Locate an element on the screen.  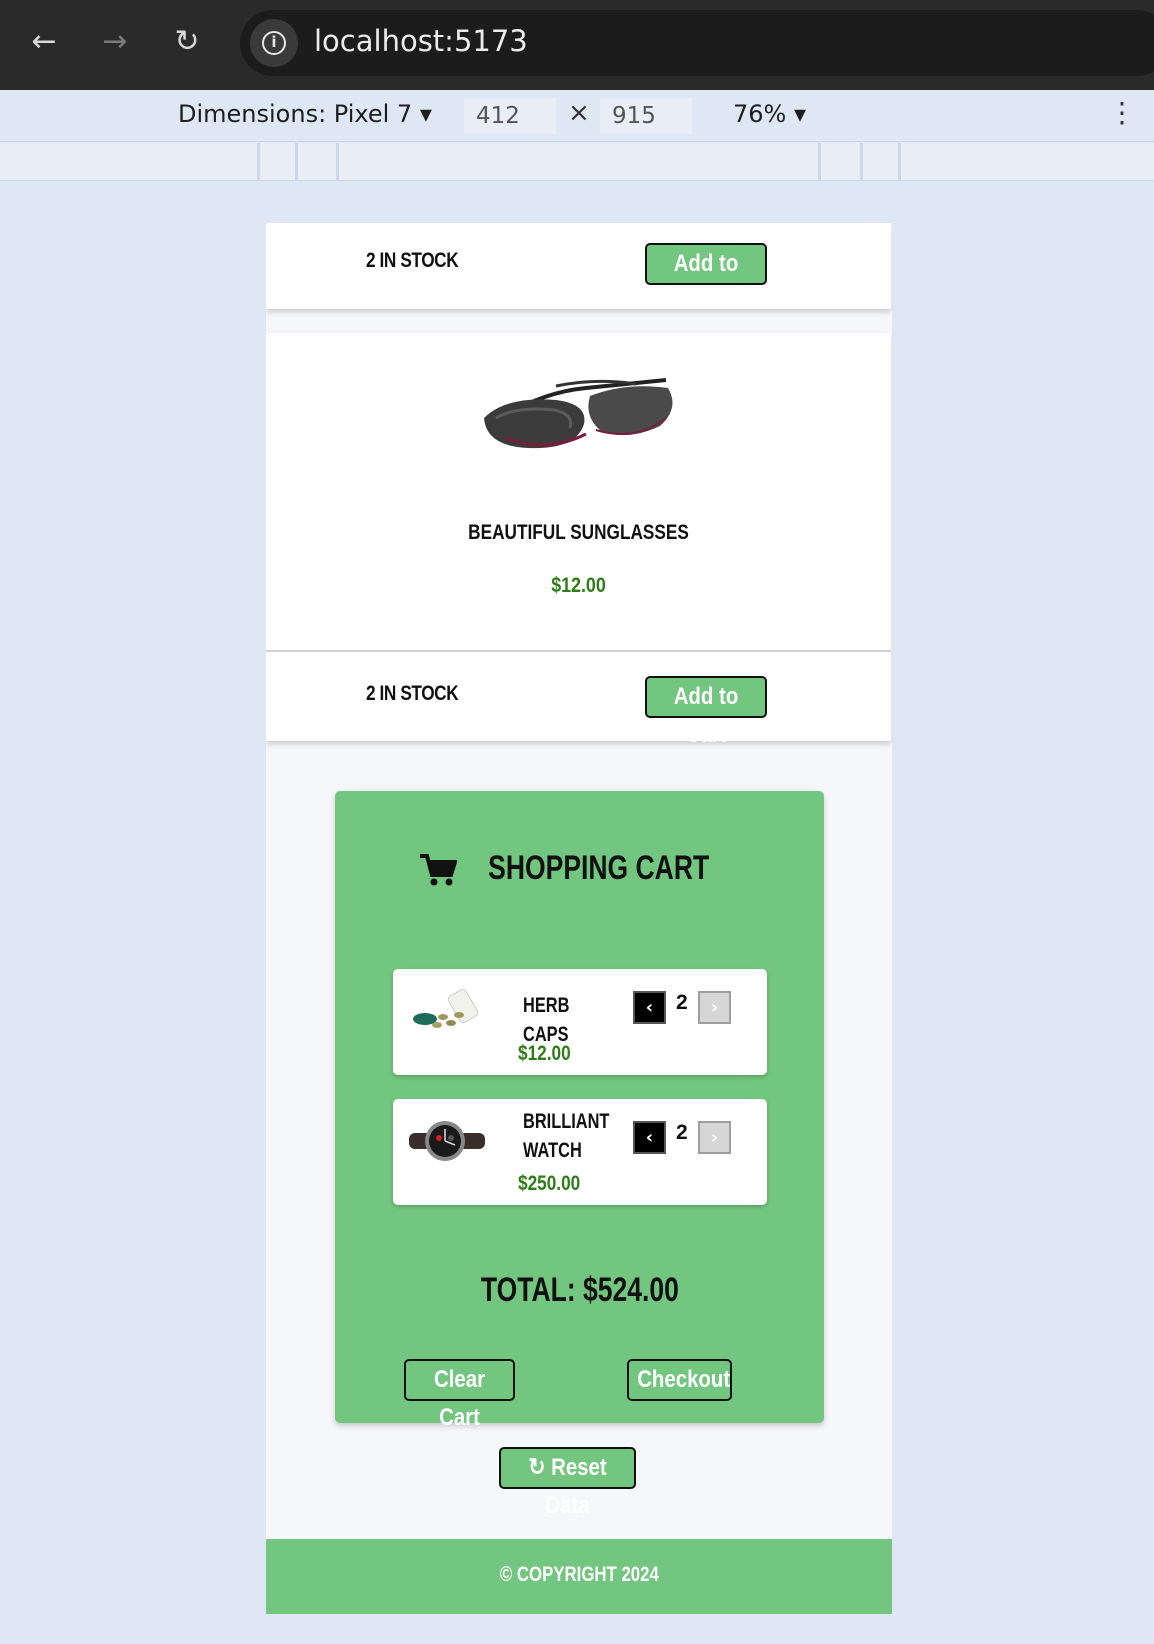
cart-total: TOTAL: $524.00 is located at coordinates (579, 1290).